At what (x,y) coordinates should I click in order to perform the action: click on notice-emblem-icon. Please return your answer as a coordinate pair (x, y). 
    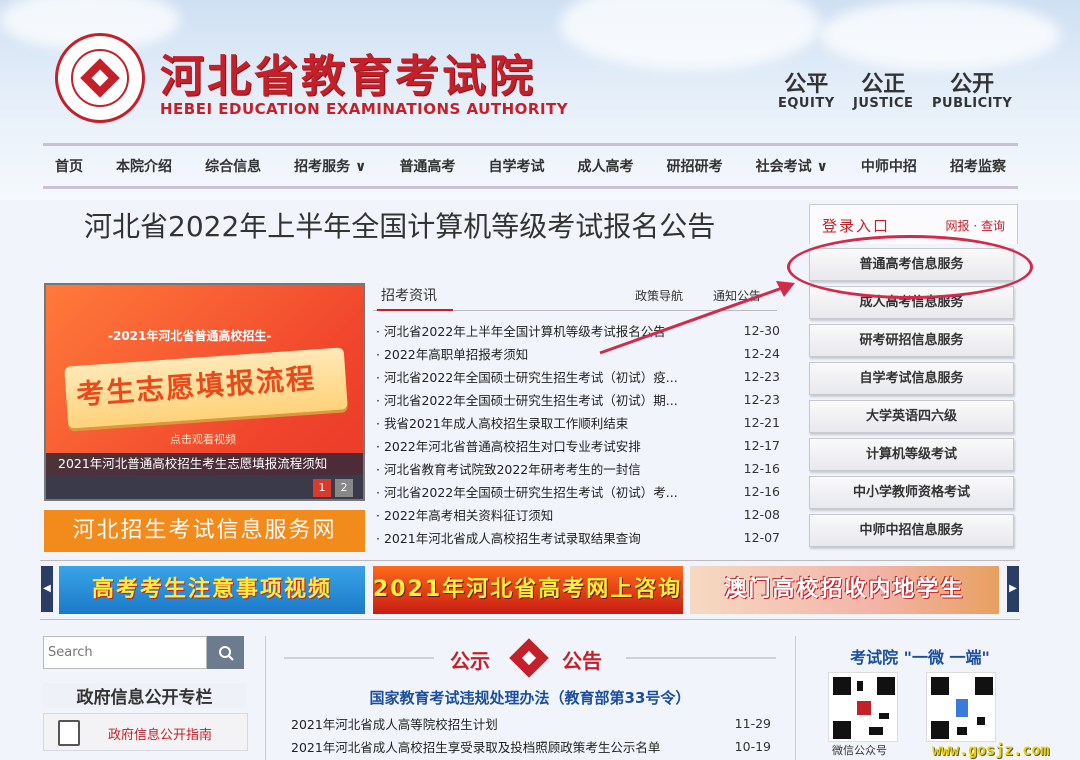
    Looking at the image, I should click on (529, 658).